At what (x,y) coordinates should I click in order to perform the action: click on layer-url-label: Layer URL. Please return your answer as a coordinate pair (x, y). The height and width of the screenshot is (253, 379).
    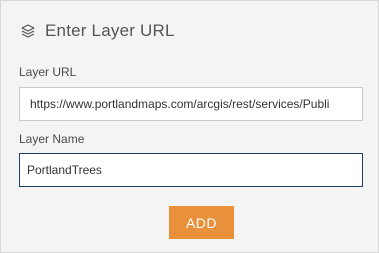
    Looking at the image, I should click on (48, 72).